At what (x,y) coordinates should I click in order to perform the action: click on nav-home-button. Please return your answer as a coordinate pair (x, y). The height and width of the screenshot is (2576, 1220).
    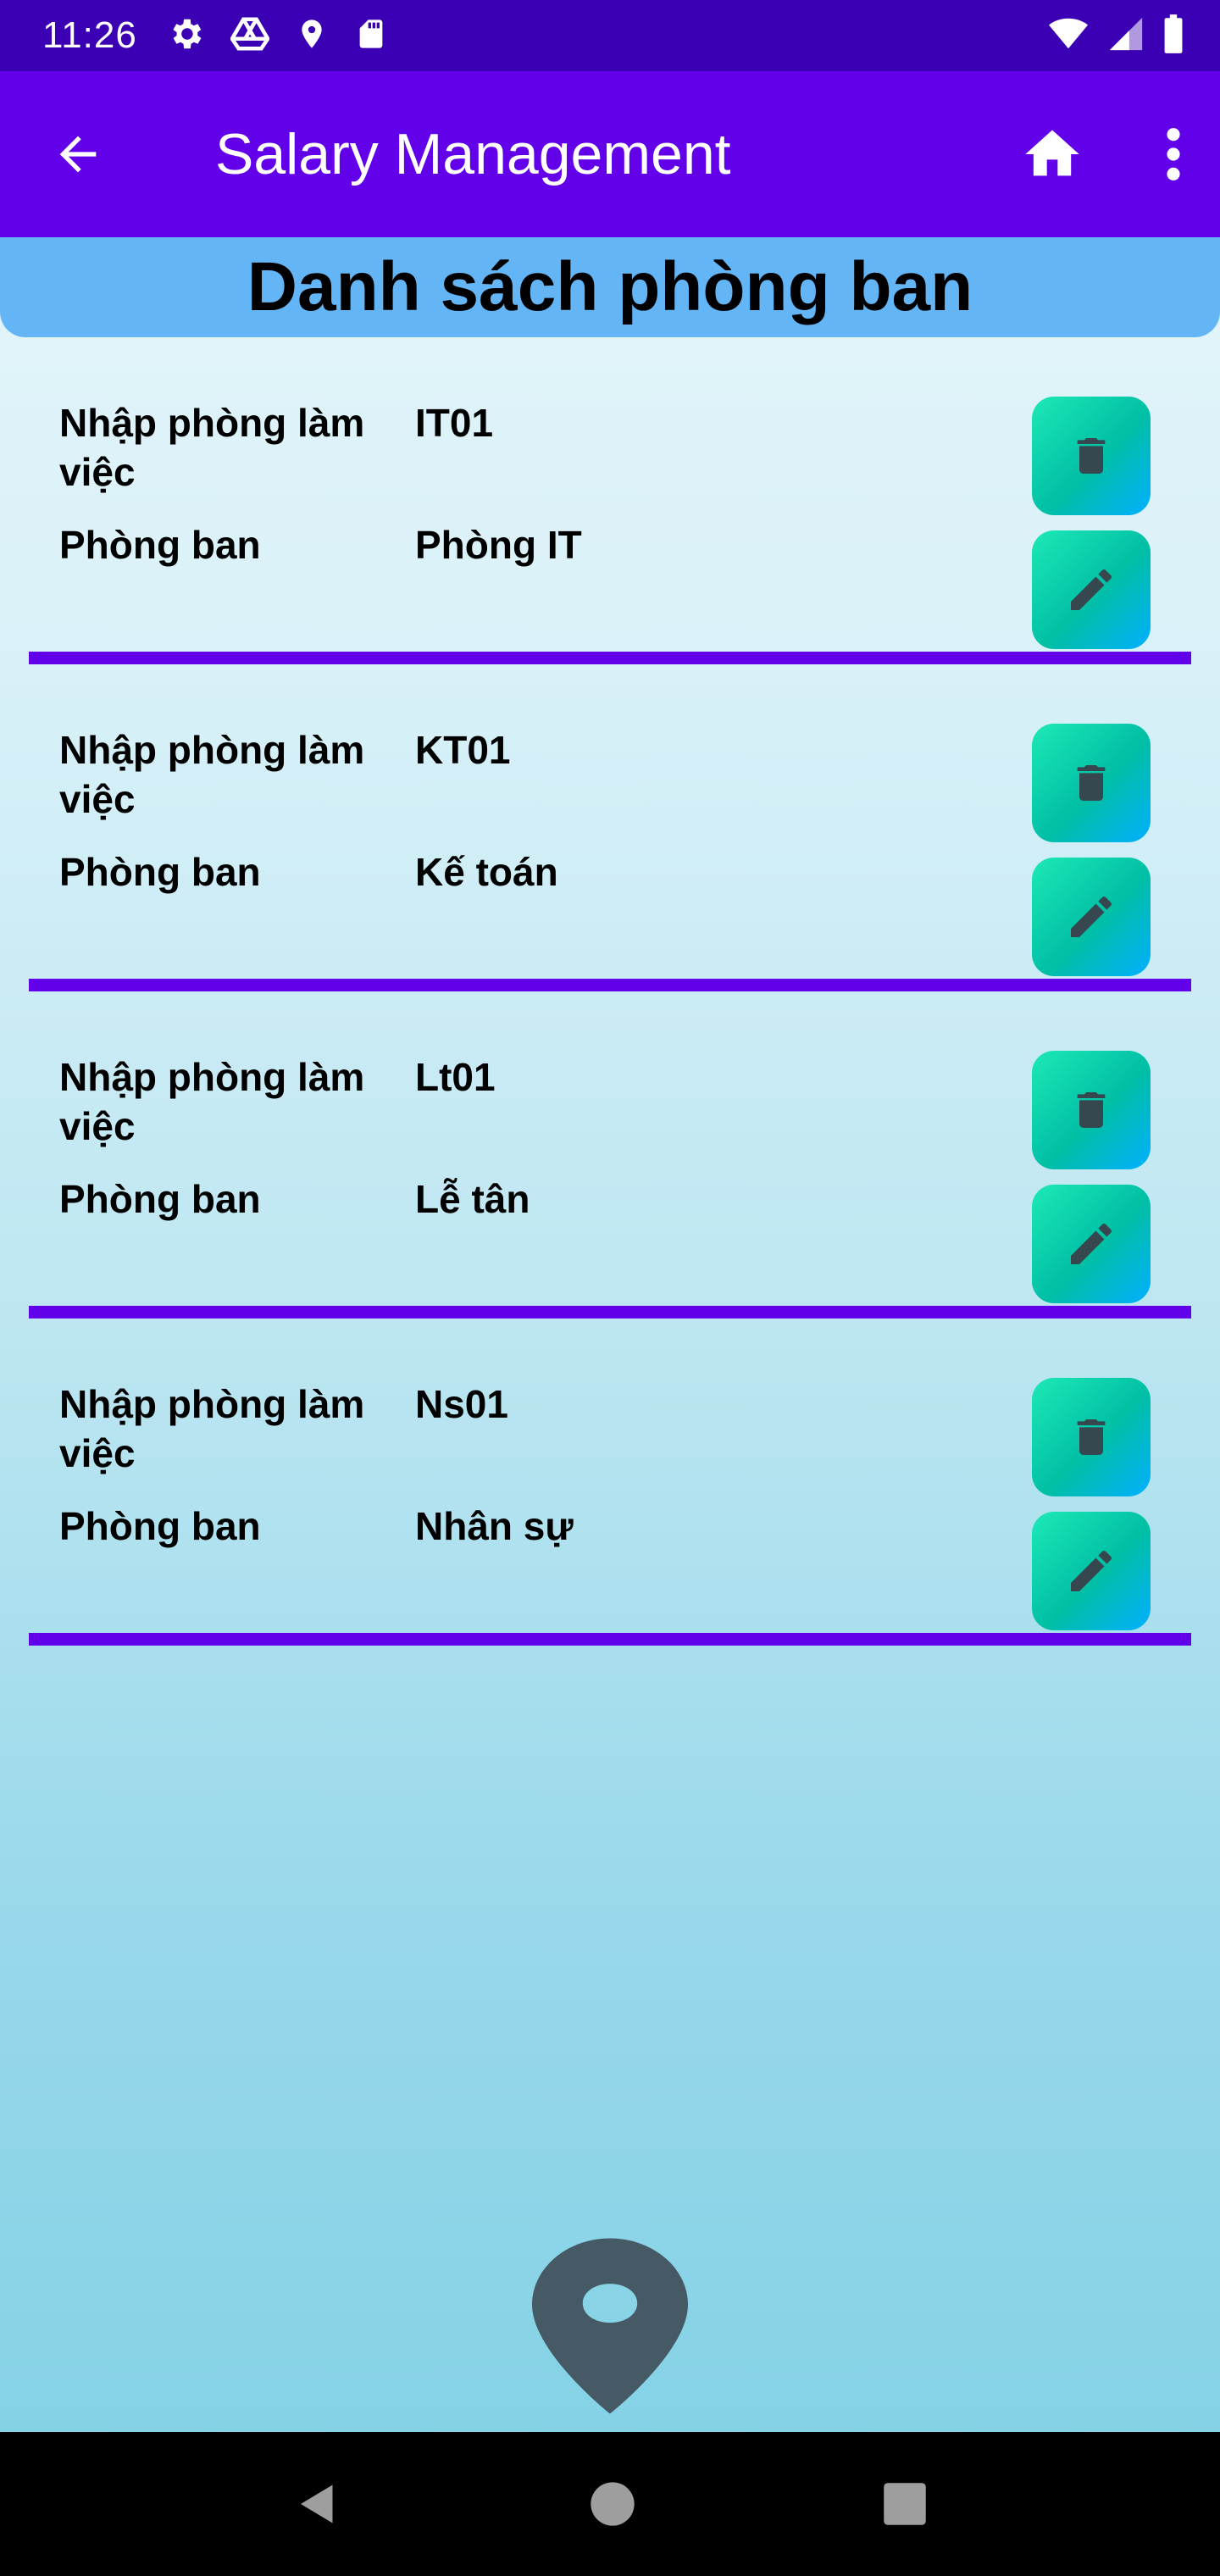
    Looking at the image, I should click on (612, 2504).